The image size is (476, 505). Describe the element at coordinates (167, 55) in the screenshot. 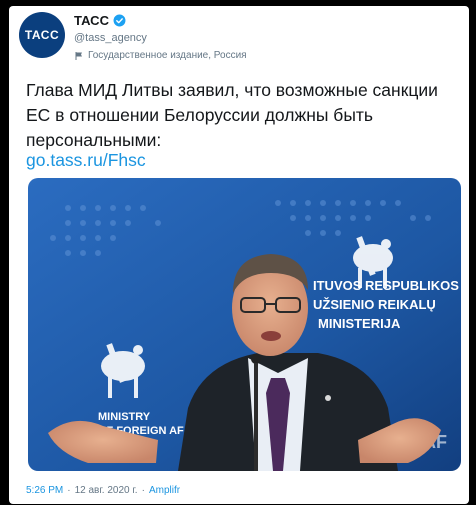

I see `state-media-label-text: Государственное издание, Россия` at that location.